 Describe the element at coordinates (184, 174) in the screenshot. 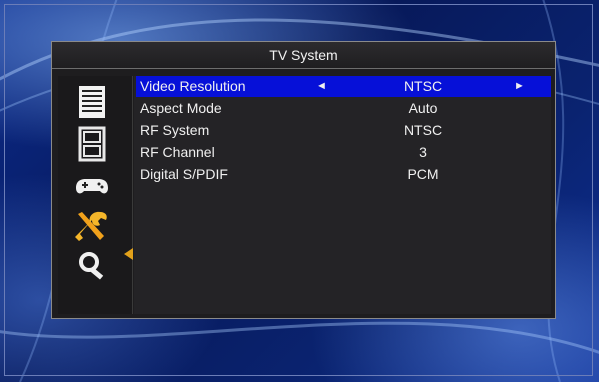

I see `setting-label: Digital S/PDIF` at that location.